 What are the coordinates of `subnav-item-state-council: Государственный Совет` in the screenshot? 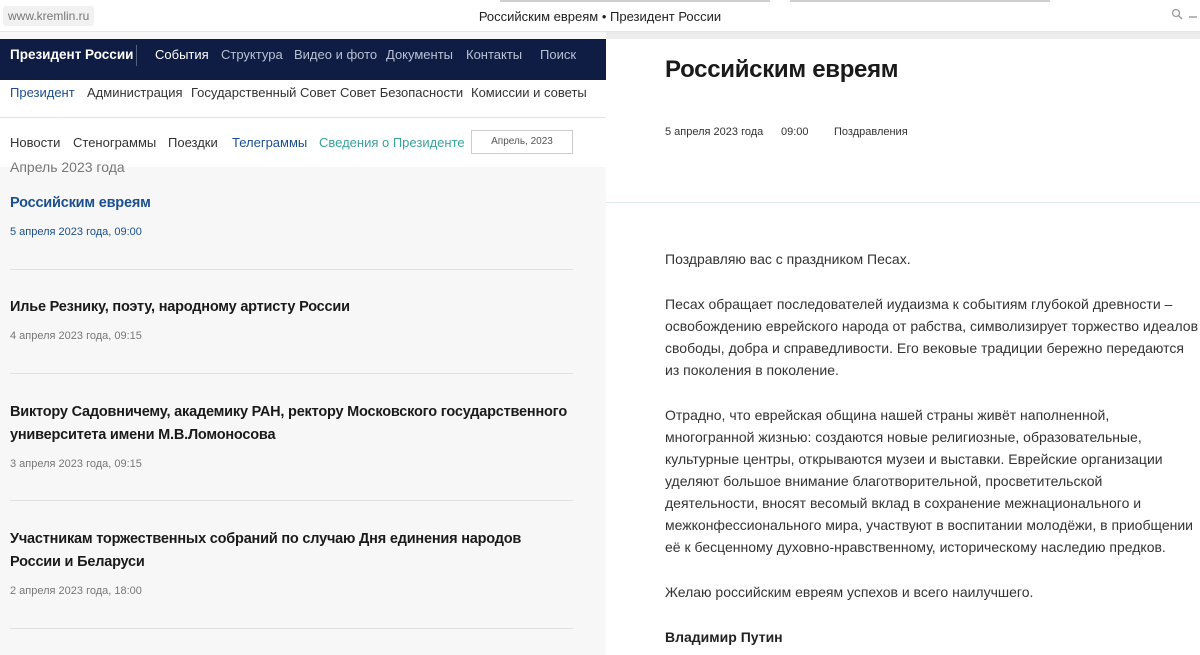 It's located at (263, 92).